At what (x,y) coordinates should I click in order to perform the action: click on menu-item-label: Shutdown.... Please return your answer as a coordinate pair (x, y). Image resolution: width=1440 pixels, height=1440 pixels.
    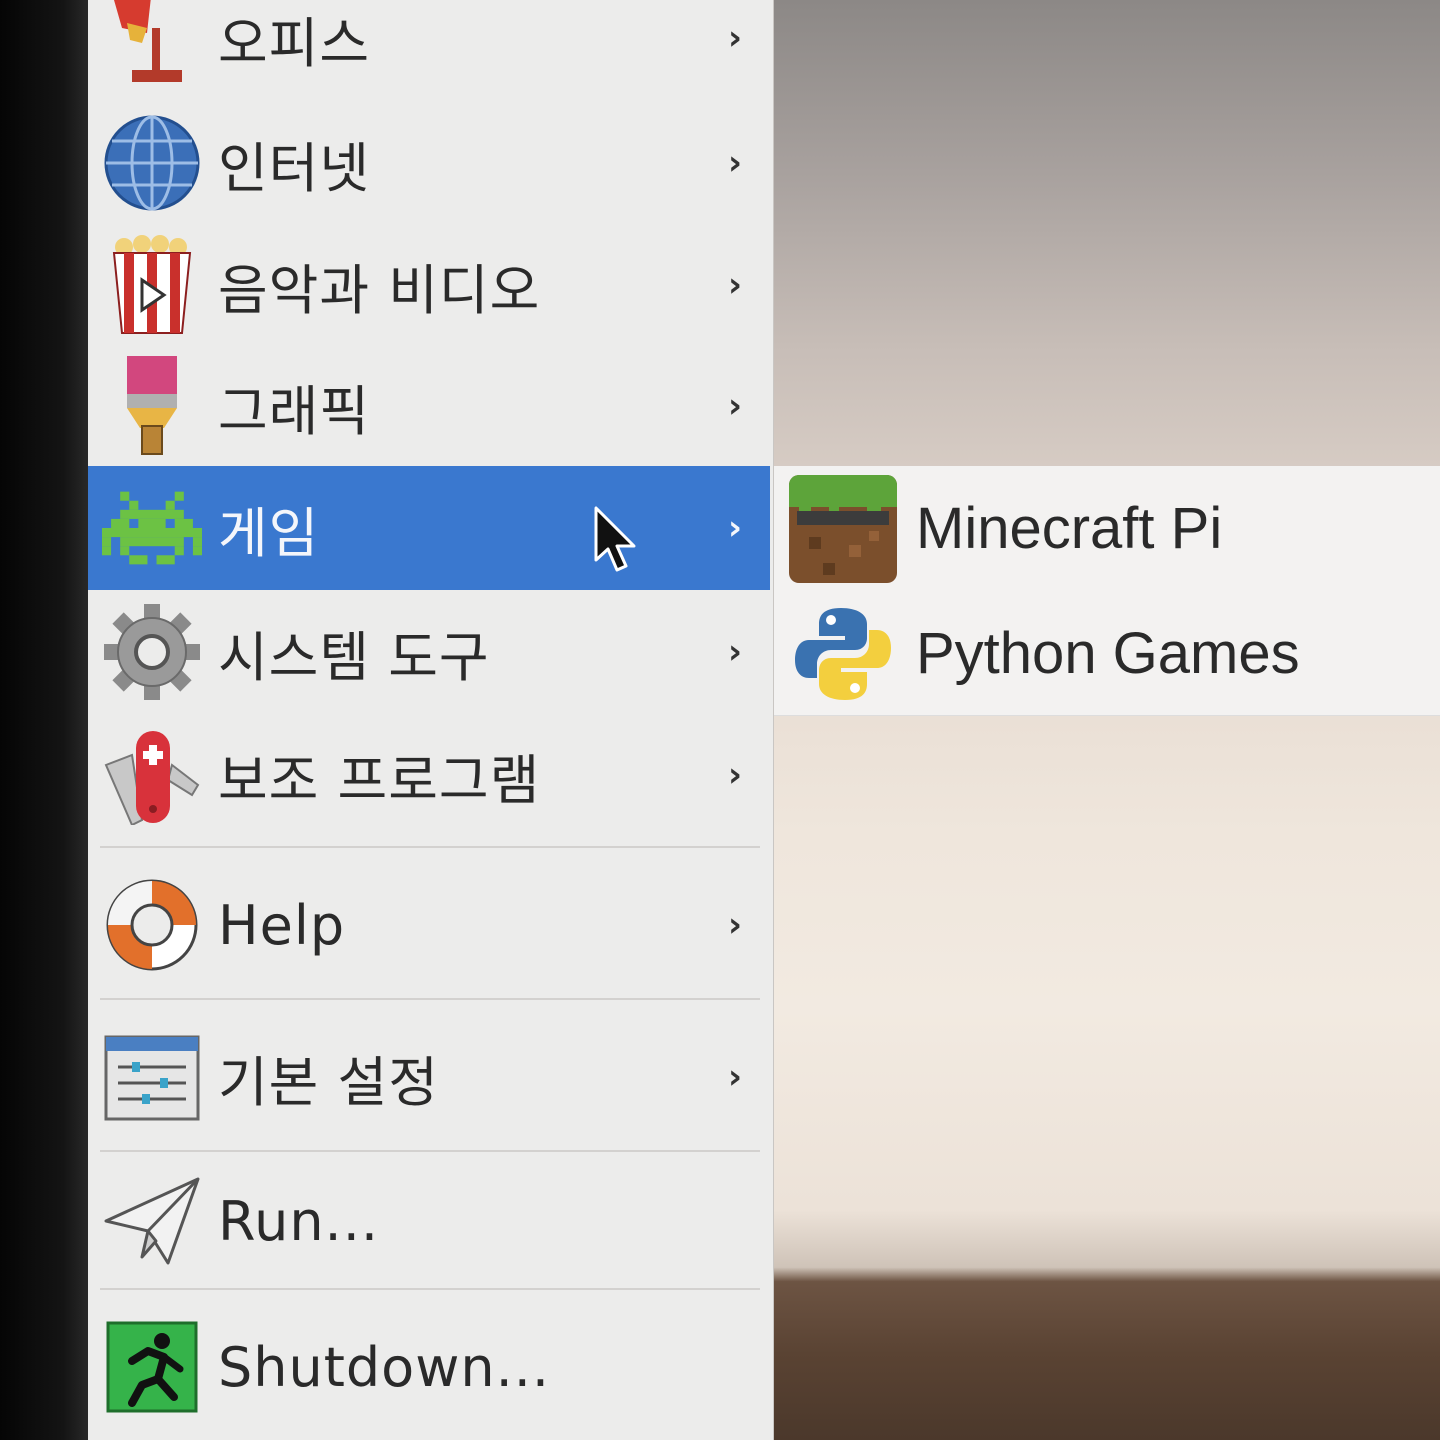
    Looking at the image, I should click on (384, 1367).